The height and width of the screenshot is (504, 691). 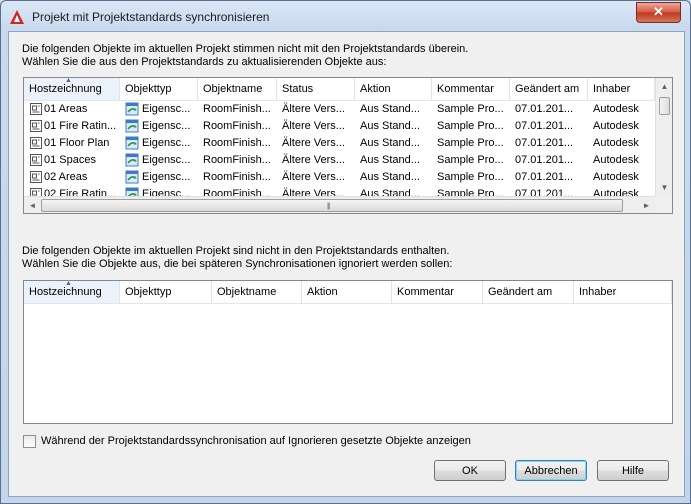 I want to click on cell-hostzeichnung: 02 Areas, so click(x=72, y=177).